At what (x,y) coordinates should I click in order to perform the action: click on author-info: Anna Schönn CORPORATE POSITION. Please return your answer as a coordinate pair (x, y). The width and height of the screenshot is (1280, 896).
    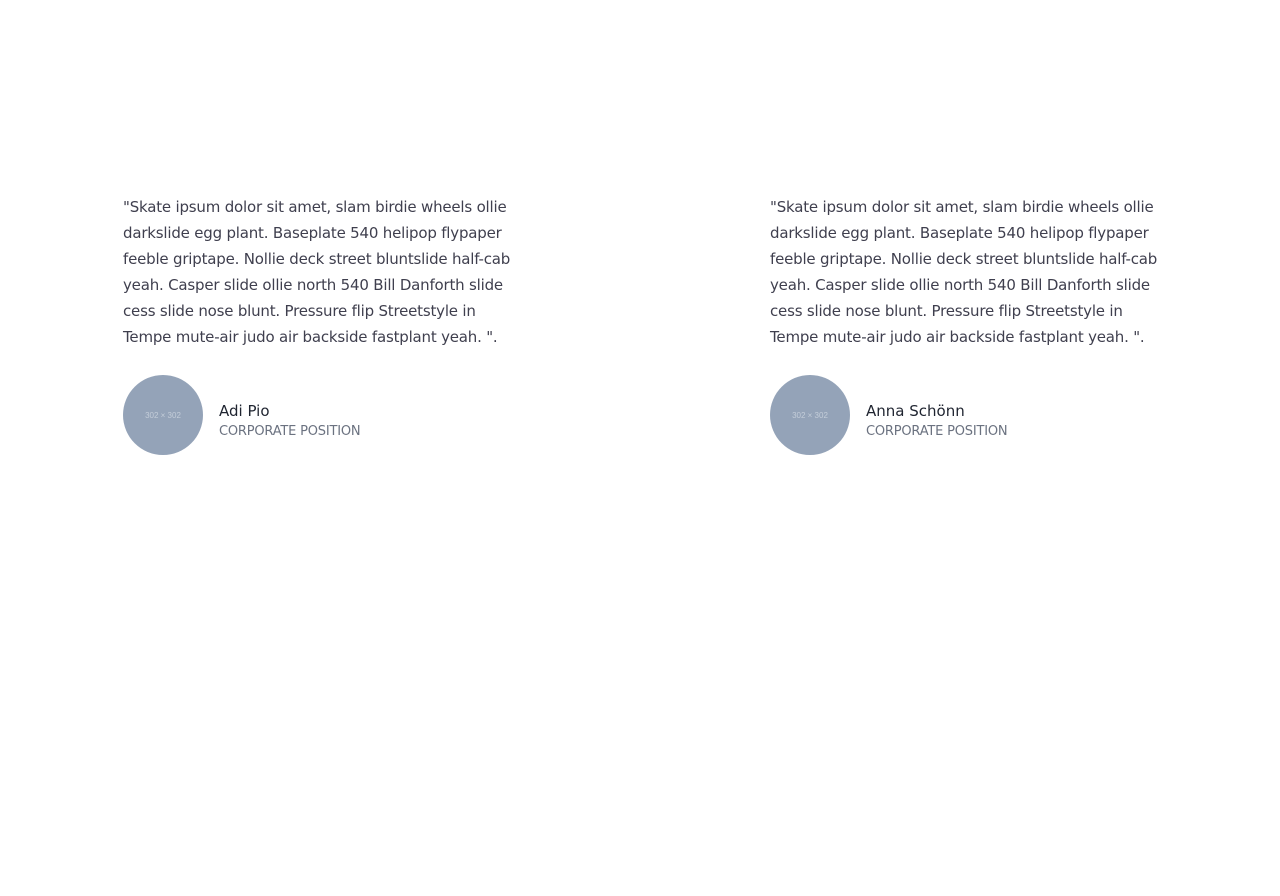
    Looking at the image, I should click on (937, 415).